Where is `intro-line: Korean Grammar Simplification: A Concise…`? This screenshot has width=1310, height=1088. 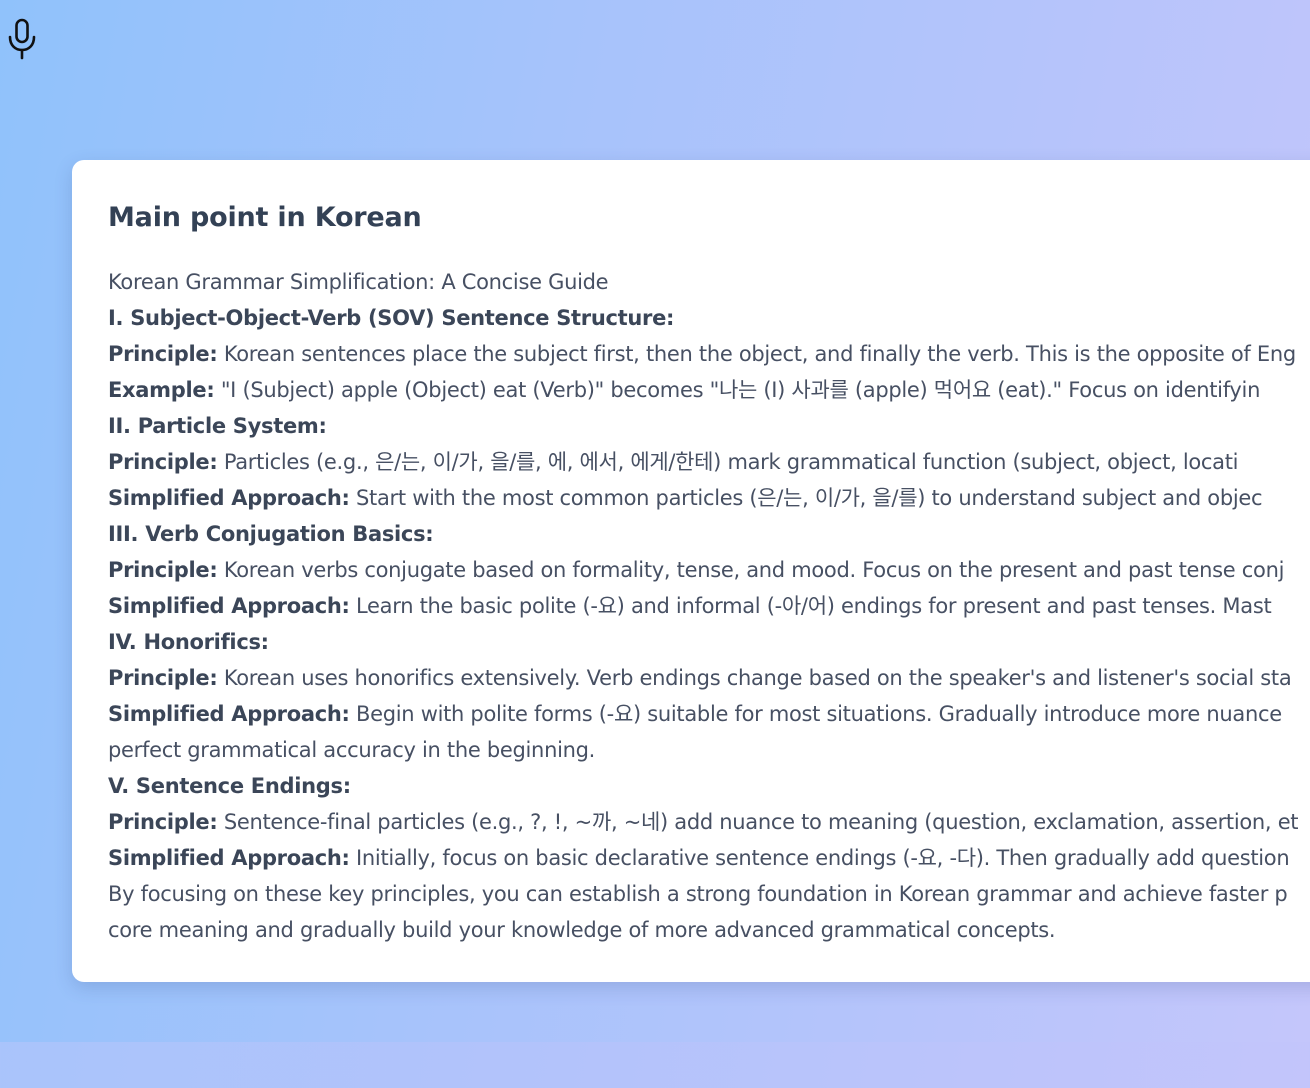
intro-line: Korean Grammar Simplification: A Concise… is located at coordinates (358, 282).